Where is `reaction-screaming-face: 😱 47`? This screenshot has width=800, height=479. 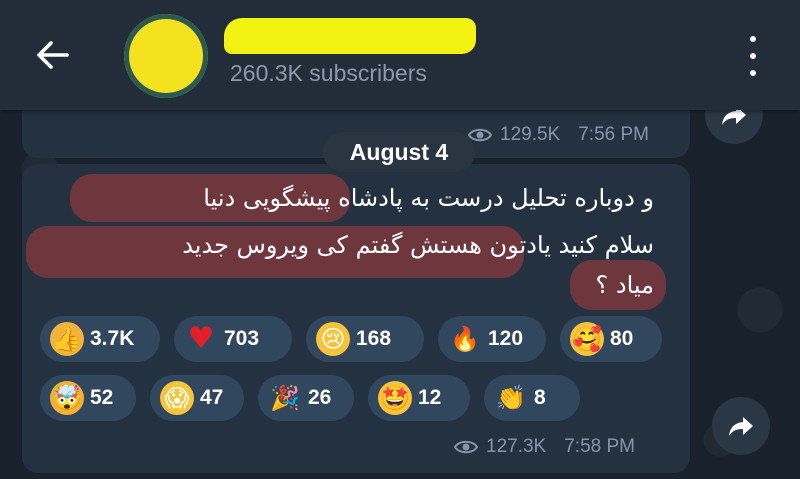 reaction-screaming-face: 😱 47 is located at coordinates (197, 398).